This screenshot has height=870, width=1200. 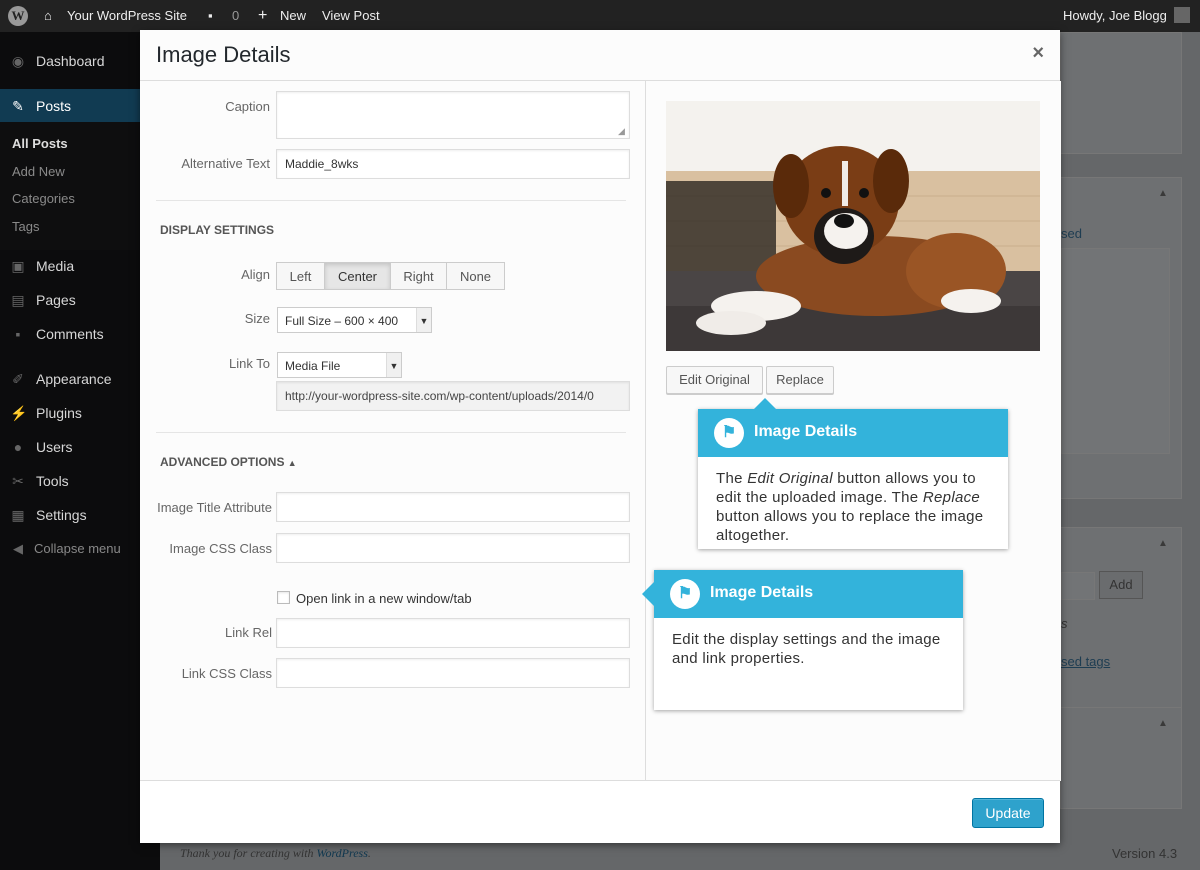 What do you see at coordinates (18, 266) in the screenshot?
I see `media-icon: ▣` at bounding box center [18, 266].